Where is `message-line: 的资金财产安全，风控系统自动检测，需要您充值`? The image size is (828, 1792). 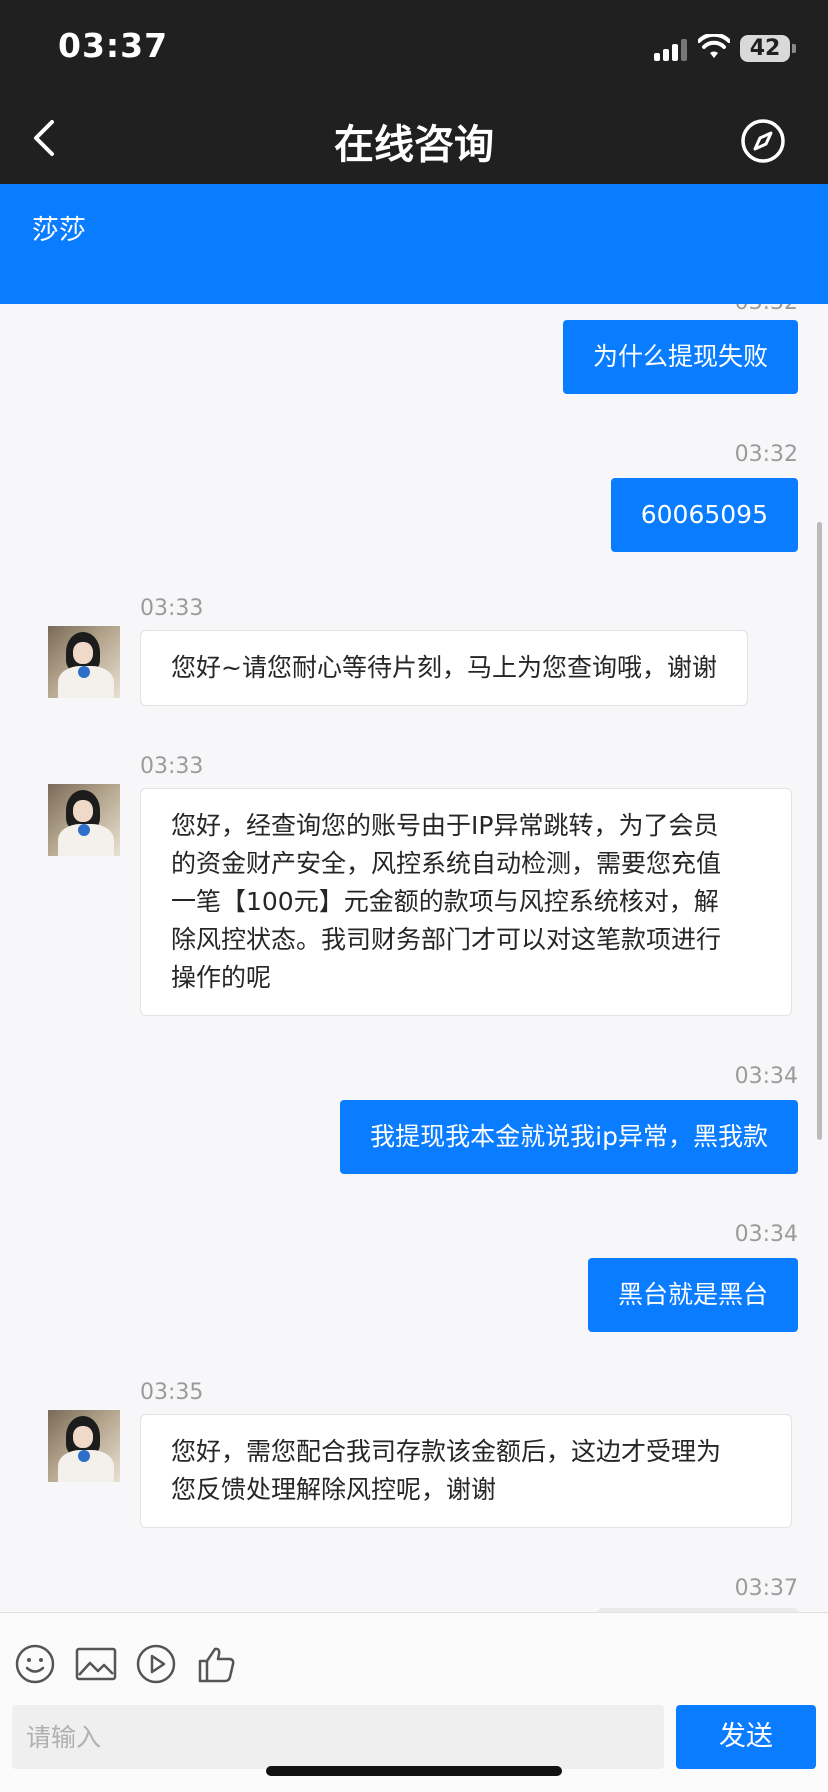 message-line: 的资金财产安全，风控系统自动检测，需要您充值 is located at coordinates (446, 863).